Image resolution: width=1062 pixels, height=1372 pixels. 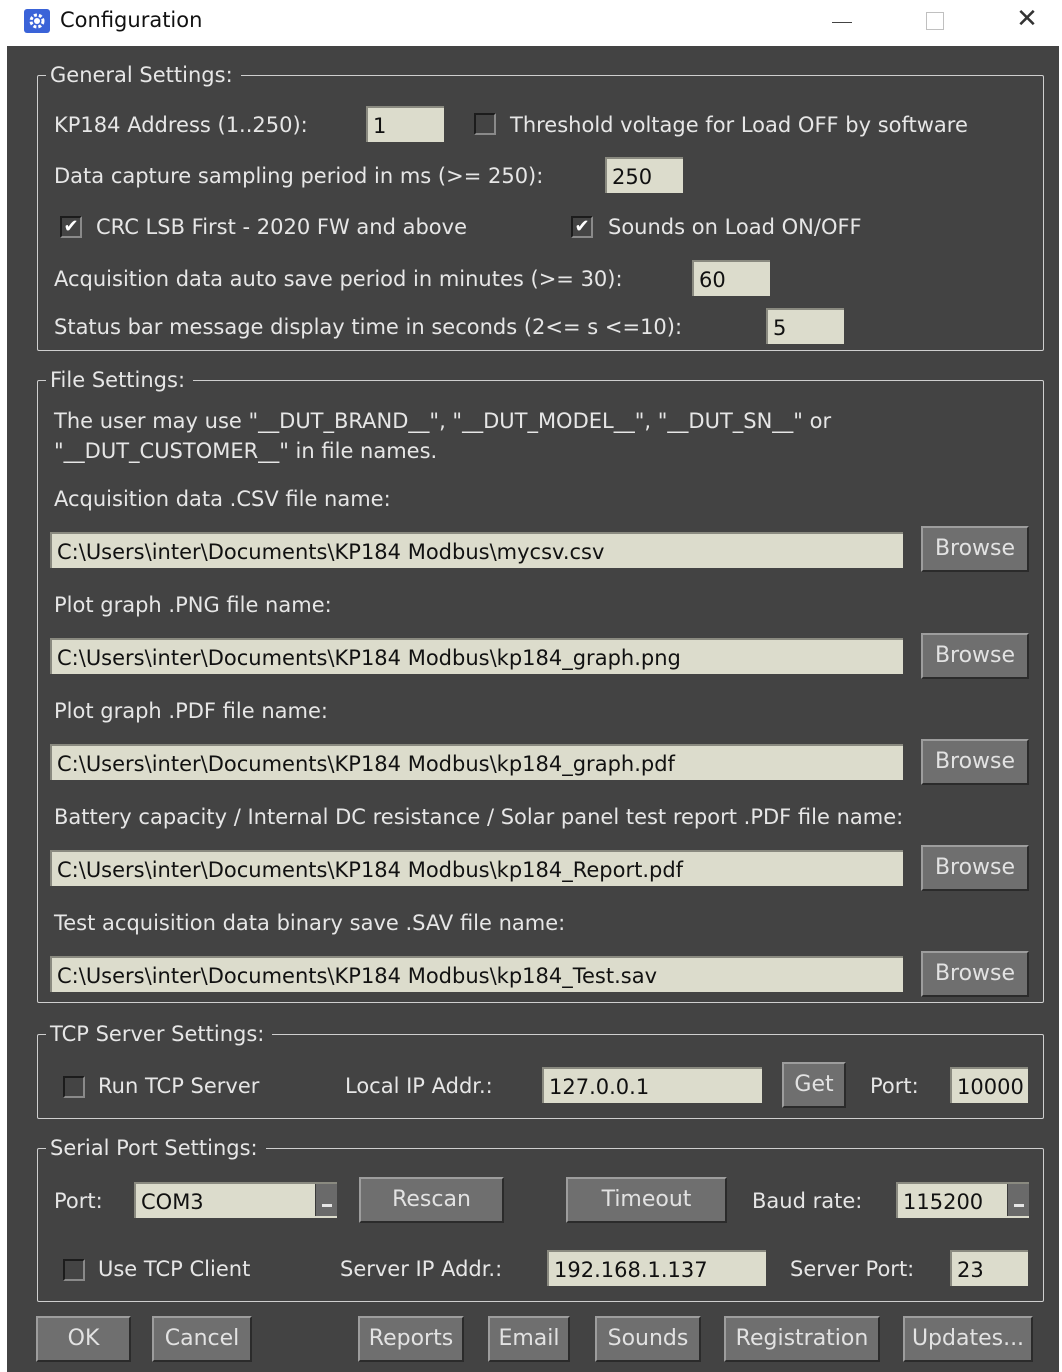 I want to click on rescan-button: Rescan, so click(x=431, y=1200).